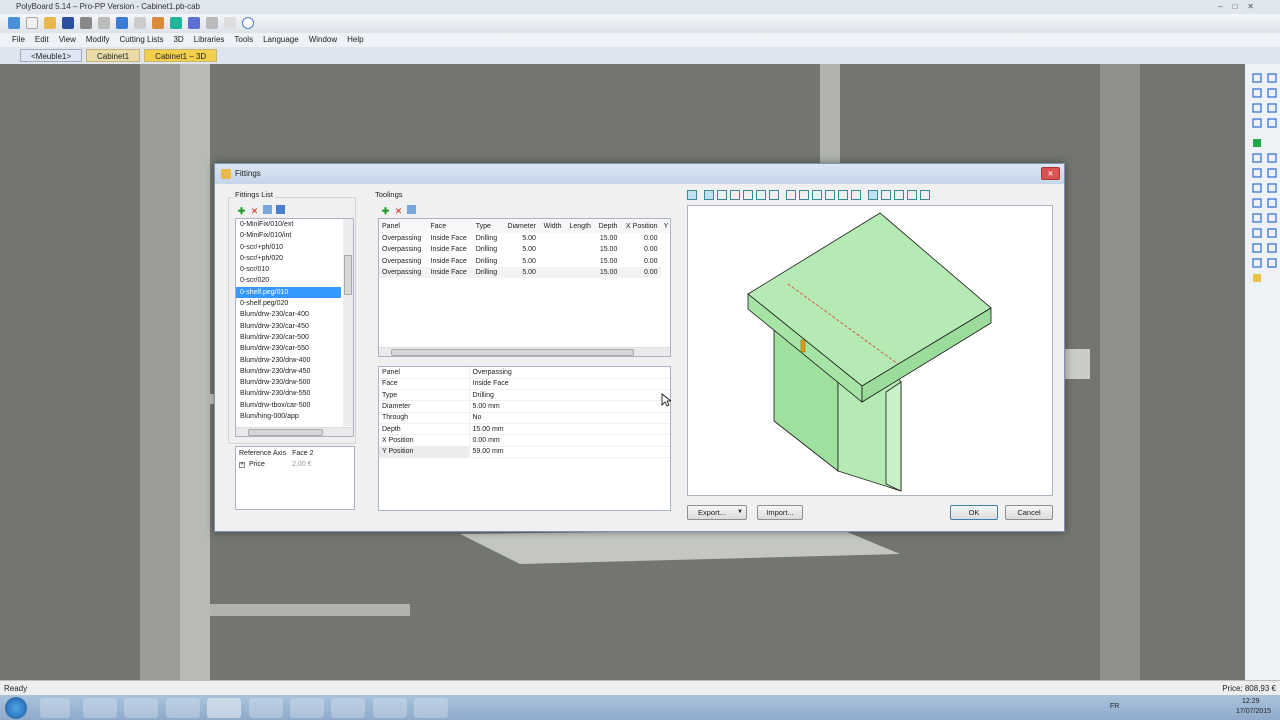  I want to click on redo-icon, so click(140, 23).